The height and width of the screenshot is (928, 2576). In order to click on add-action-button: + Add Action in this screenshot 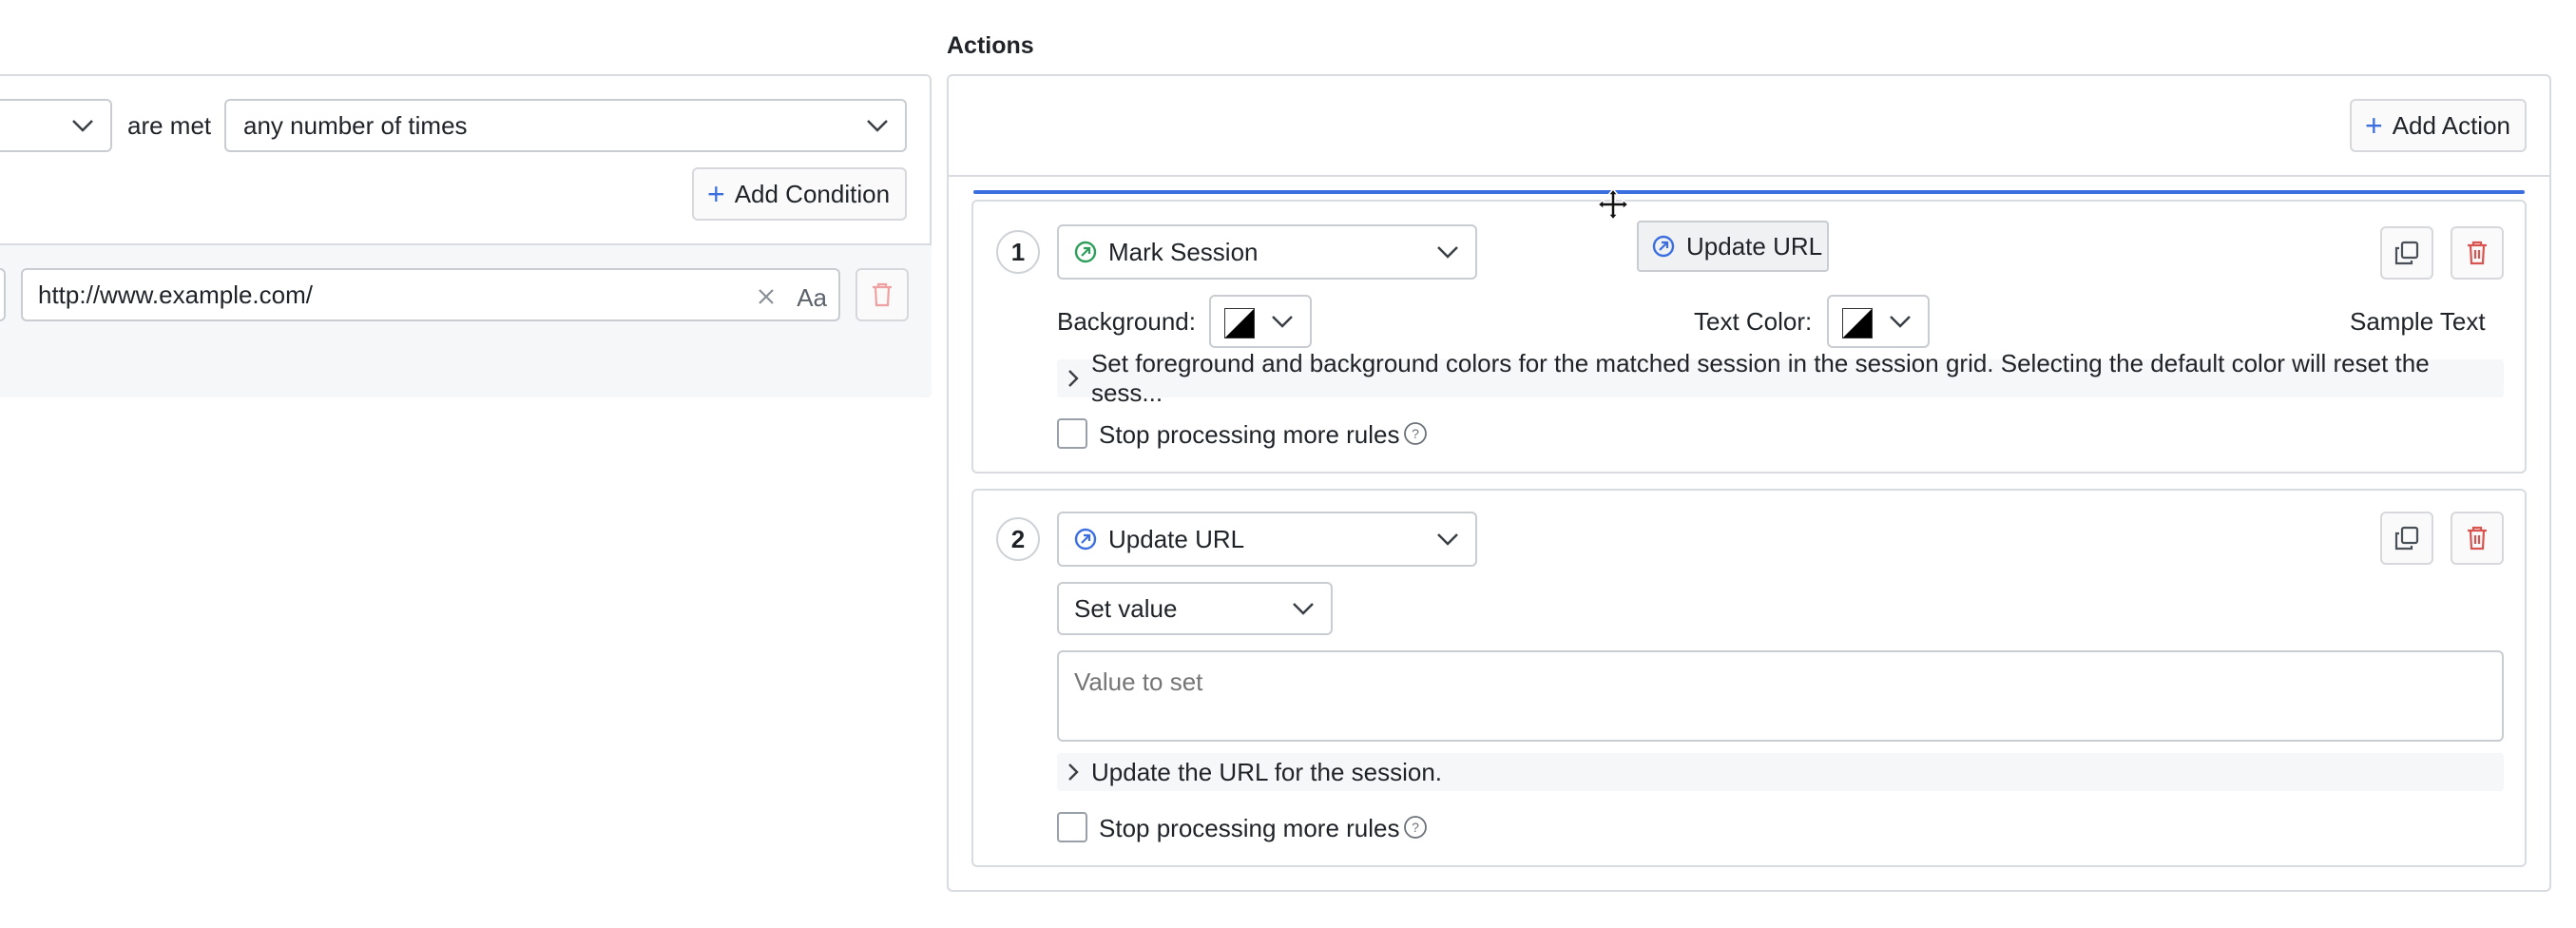, I will do `click(2438, 125)`.